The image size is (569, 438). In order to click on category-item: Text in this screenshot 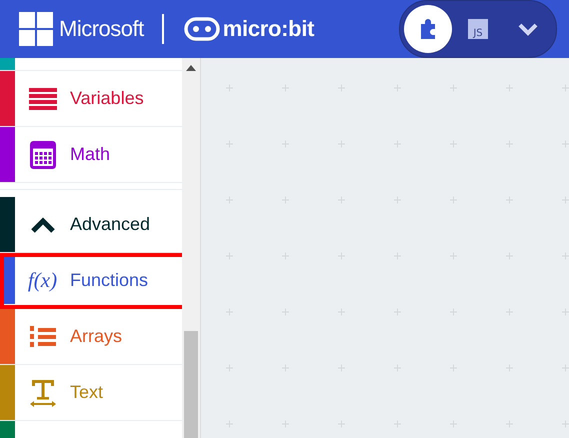, I will do `click(91, 393)`.